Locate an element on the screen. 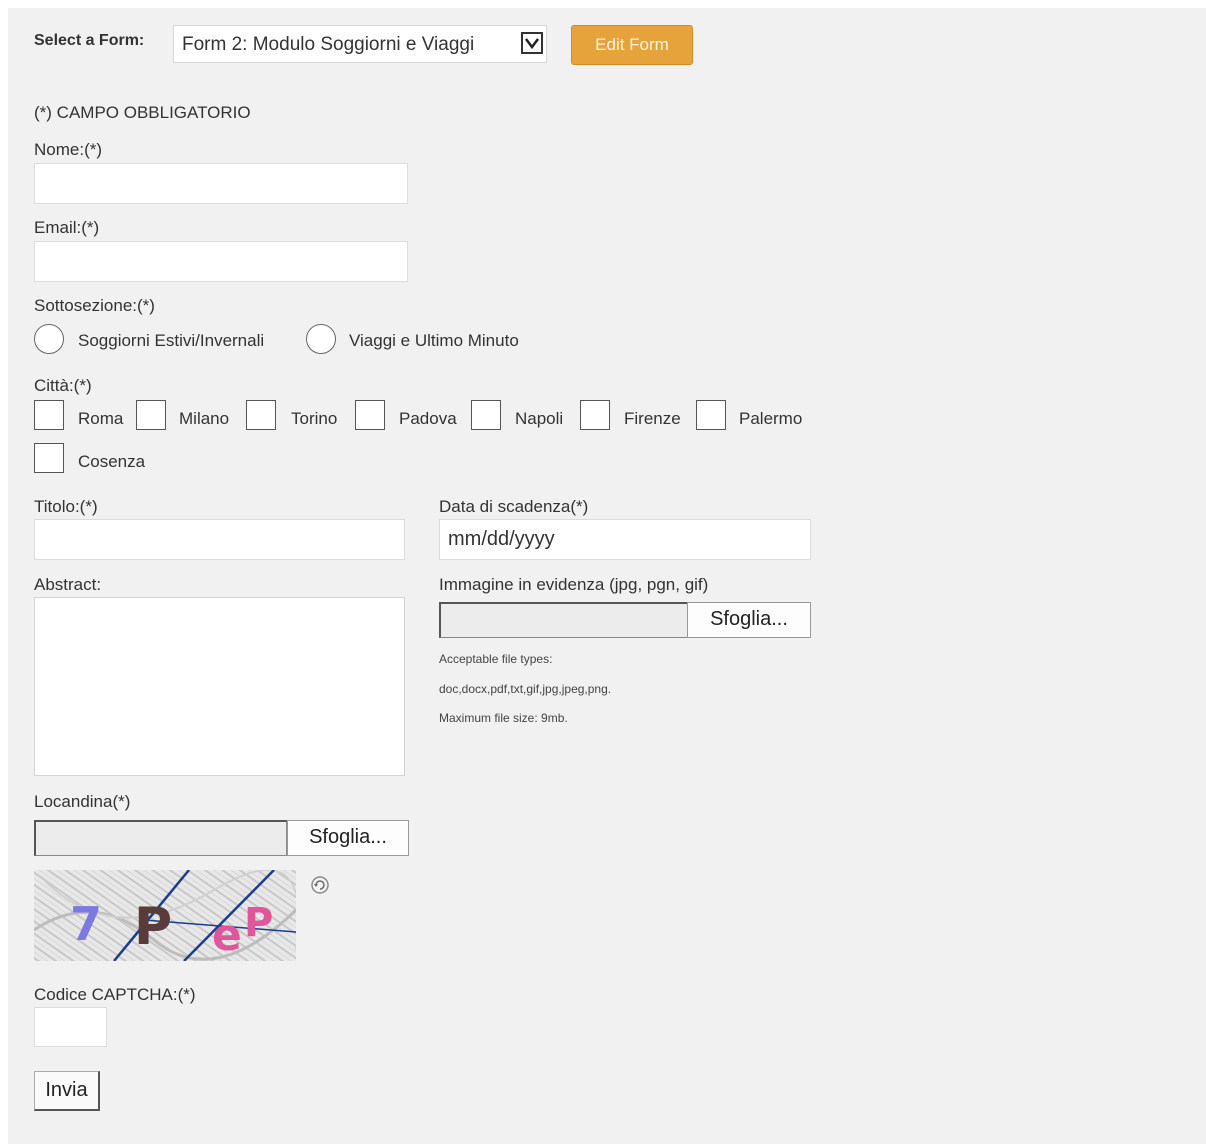  locandina-file-field is located at coordinates (160, 838).